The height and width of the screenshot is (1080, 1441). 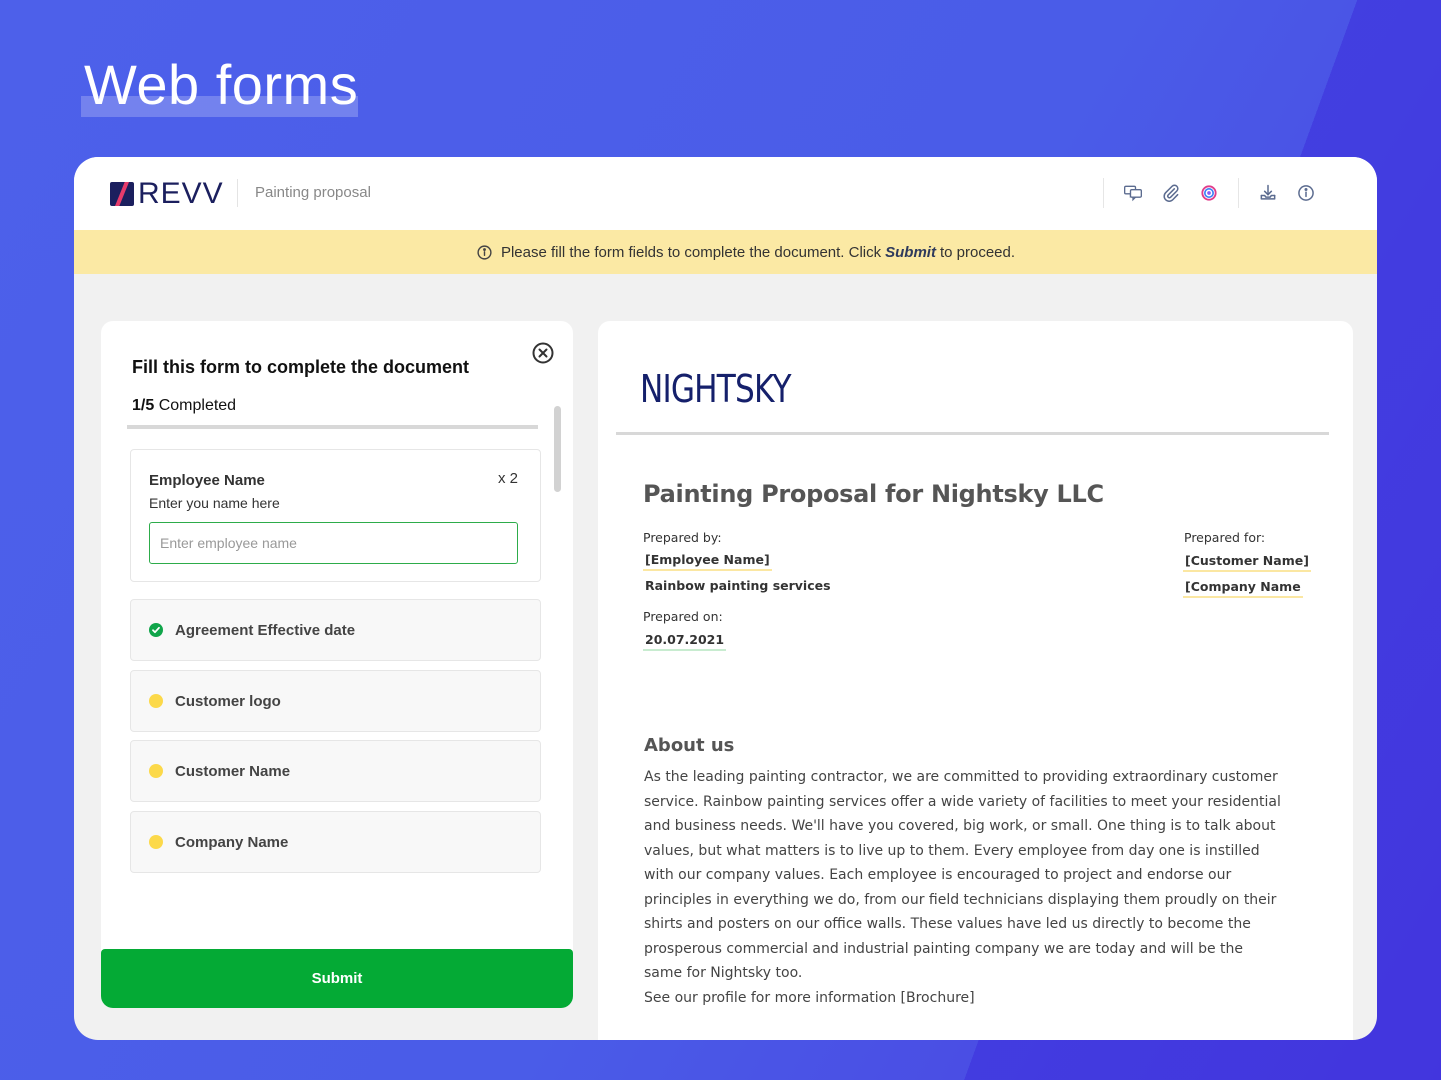 I want to click on comments-icon, so click(x=1133, y=193).